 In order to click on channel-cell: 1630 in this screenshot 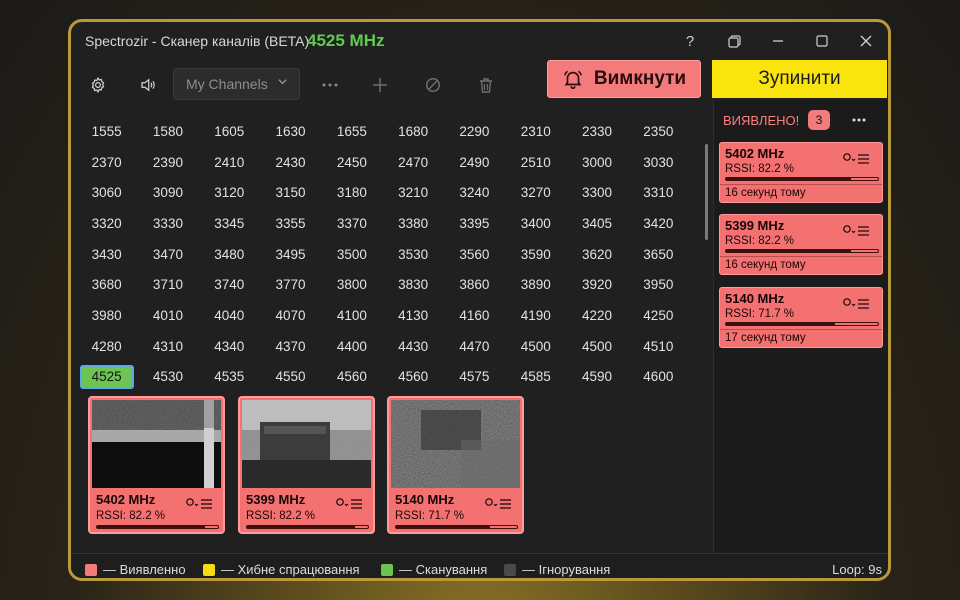, I will do `click(290, 131)`.